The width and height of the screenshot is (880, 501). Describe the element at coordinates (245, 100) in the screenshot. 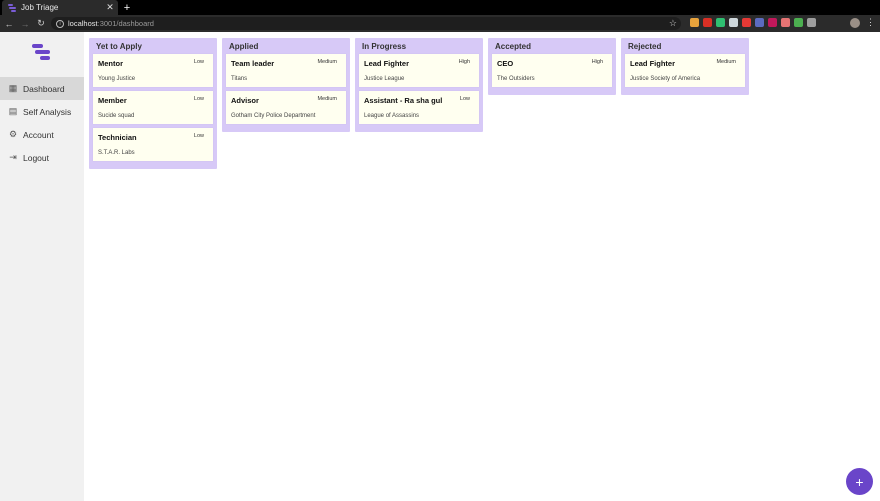

I see `job-role: Advisor` at that location.